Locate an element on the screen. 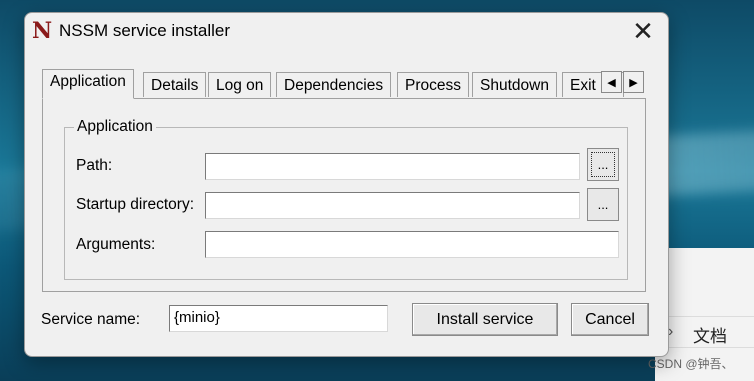  arguments-input is located at coordinates (412, 244).